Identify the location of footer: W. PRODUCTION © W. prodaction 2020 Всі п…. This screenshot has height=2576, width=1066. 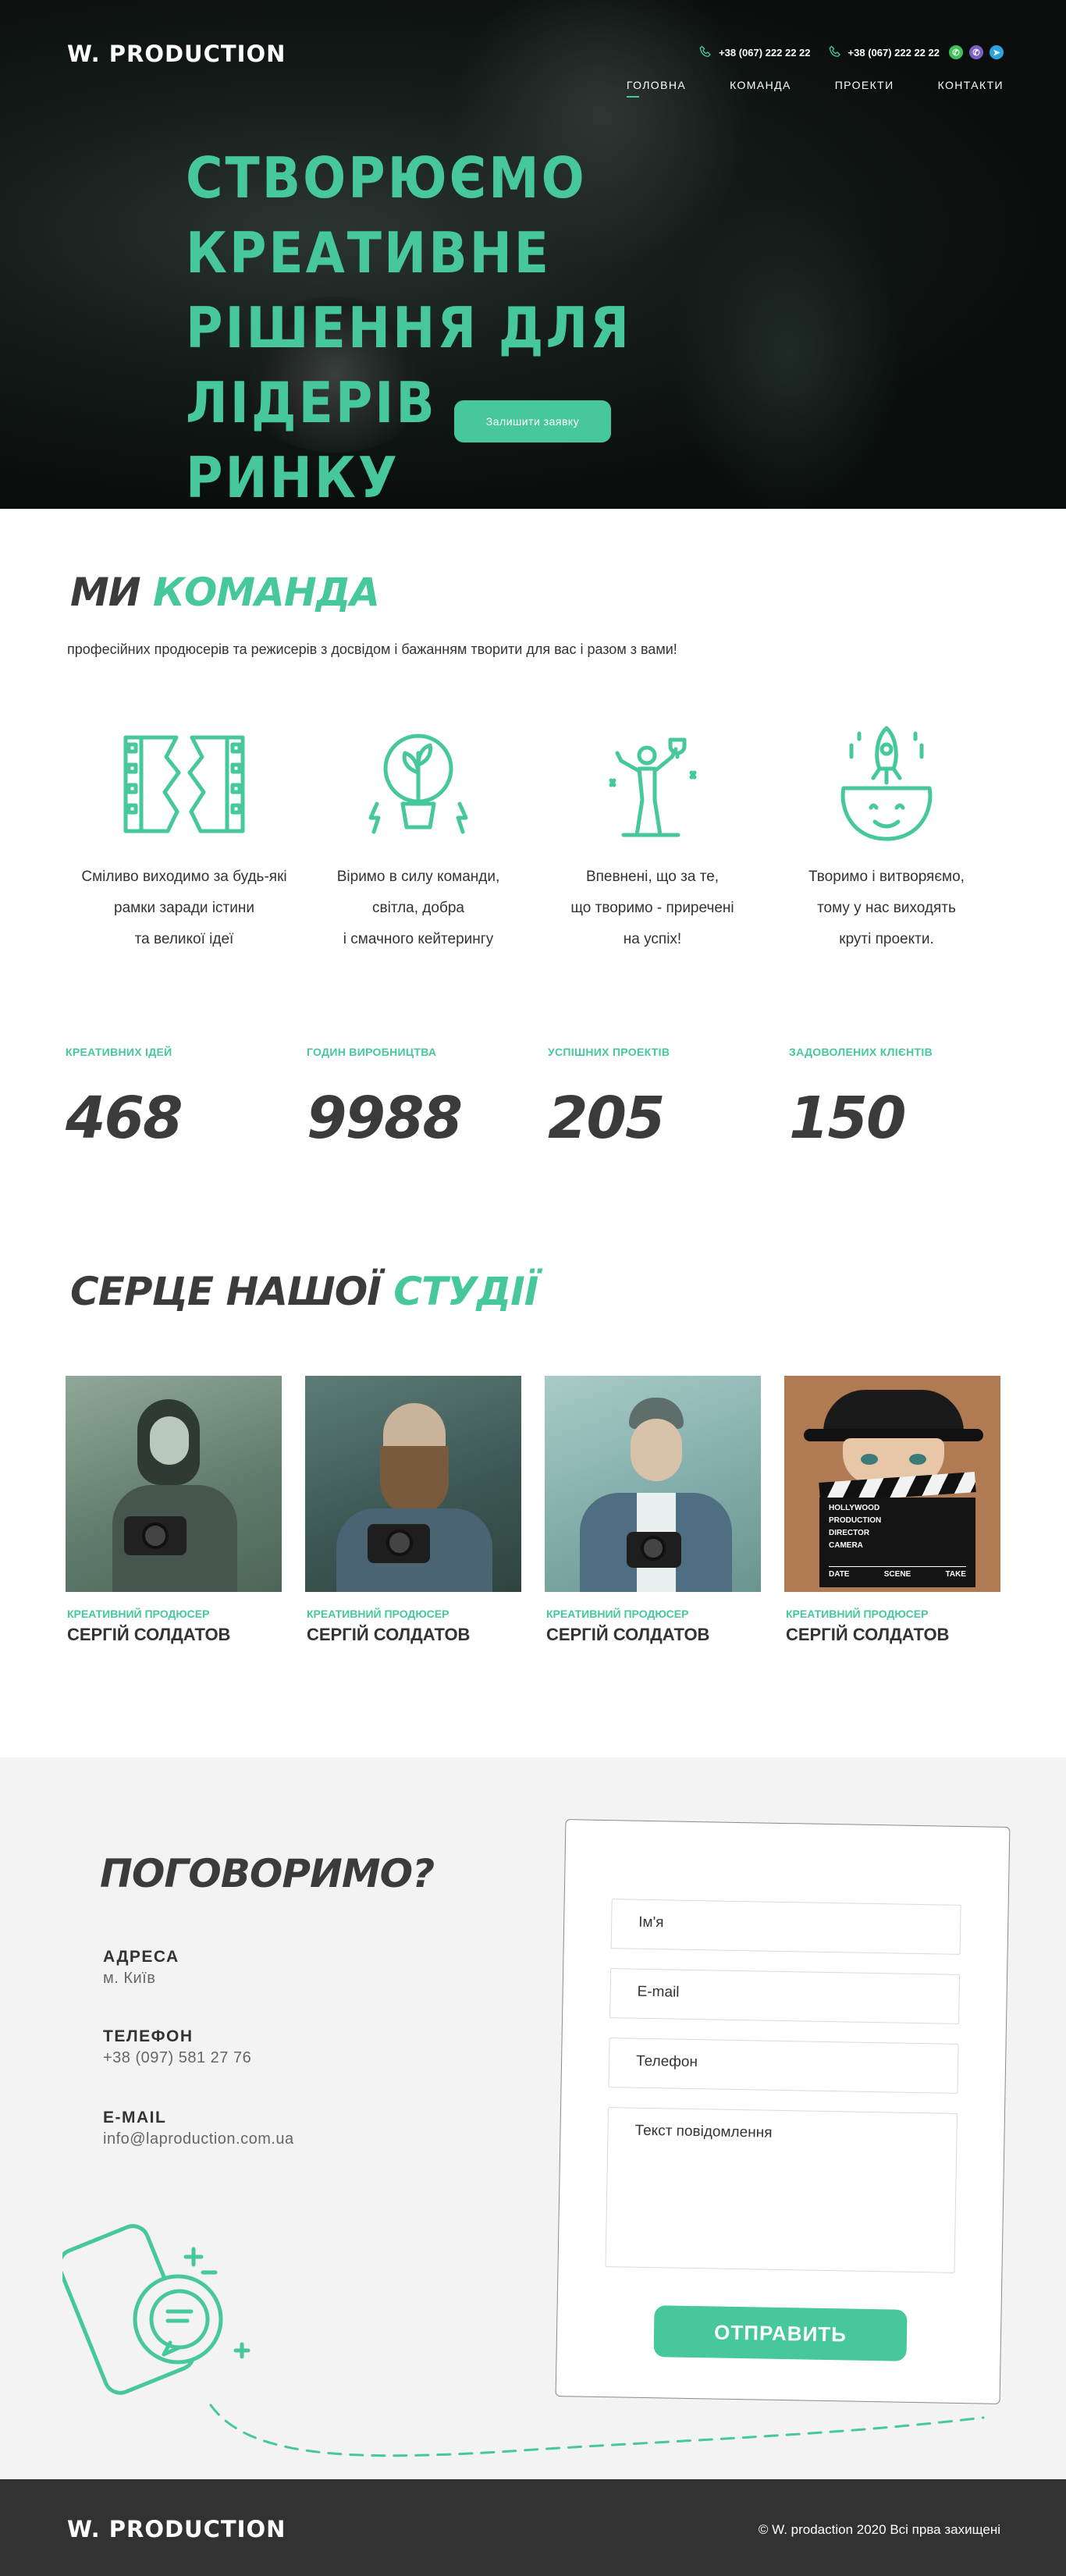
(533, 2527).